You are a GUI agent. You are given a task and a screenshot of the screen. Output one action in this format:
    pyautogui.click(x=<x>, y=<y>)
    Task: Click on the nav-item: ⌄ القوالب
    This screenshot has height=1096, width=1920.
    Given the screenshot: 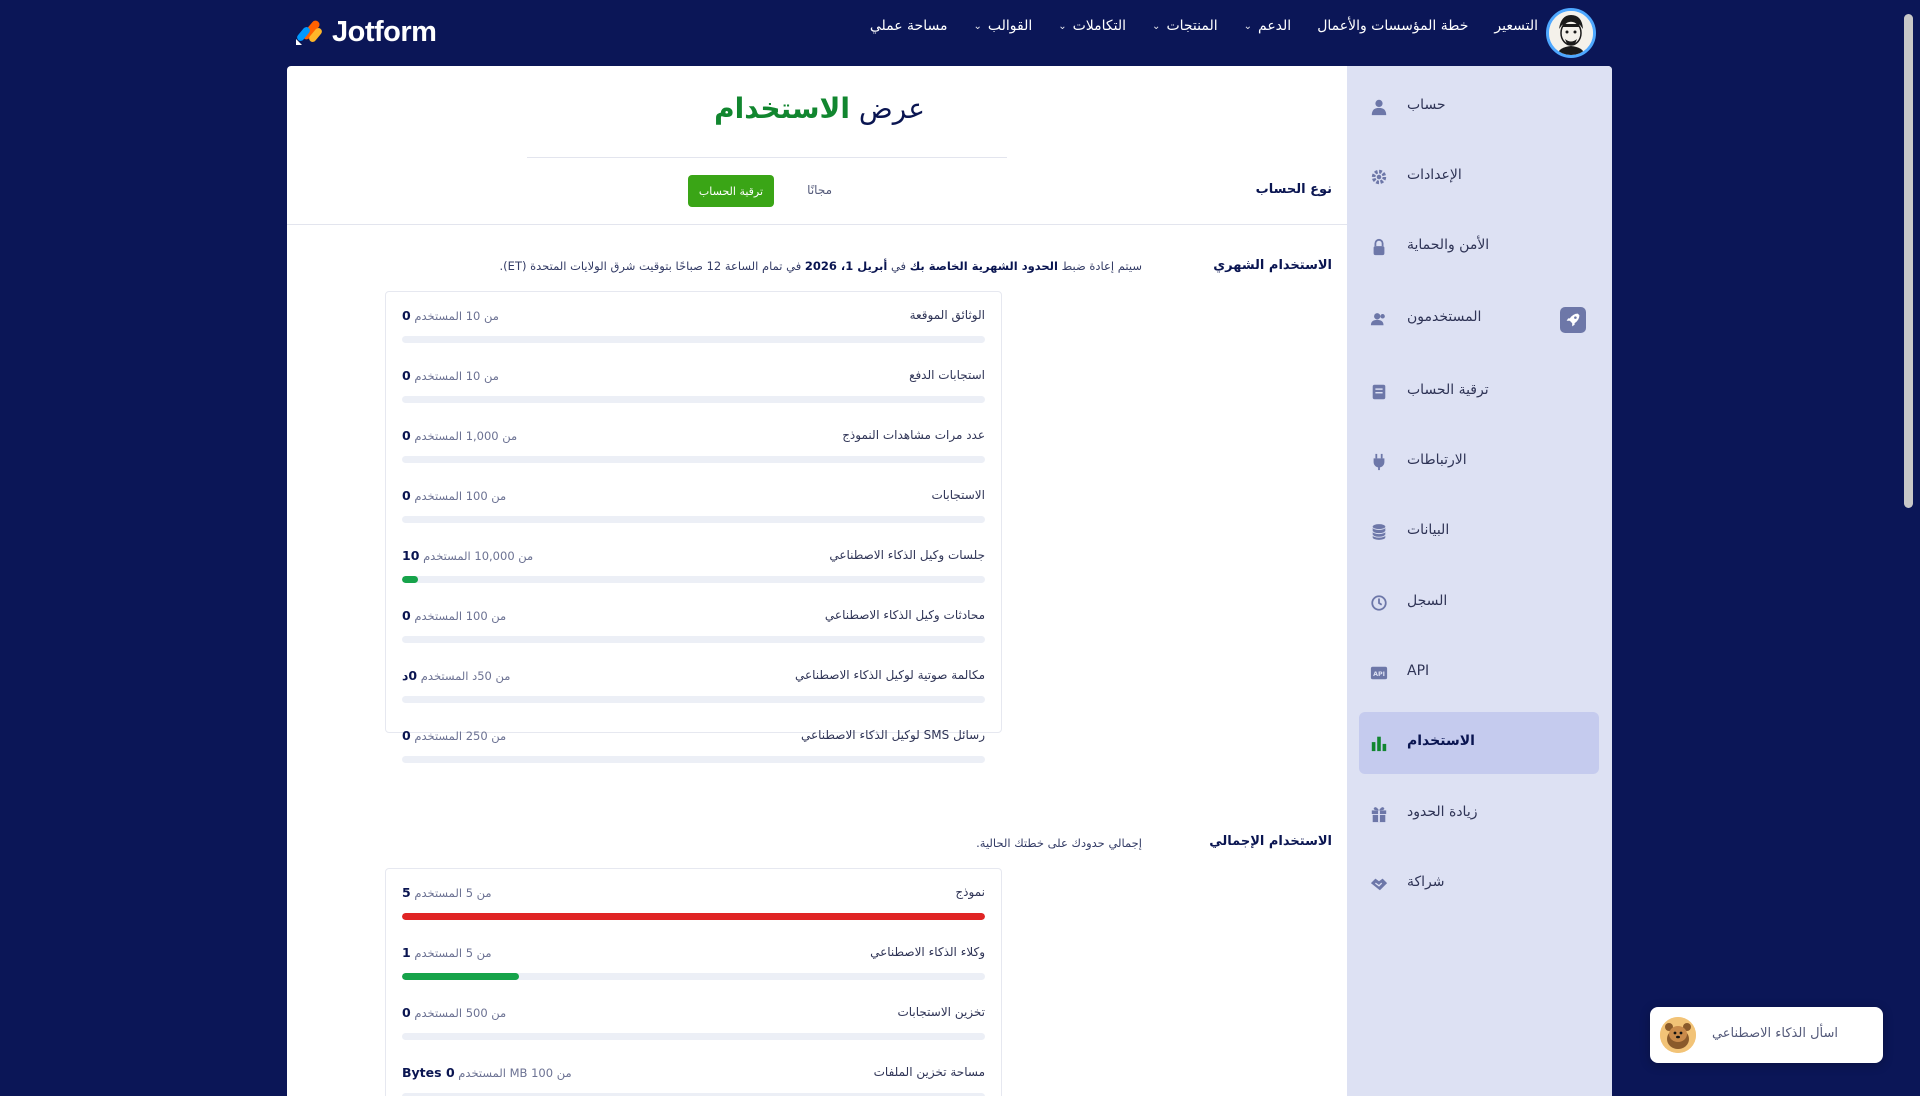 What is the action you would take?
    pyautogui.click(x=1002, y=26)
    